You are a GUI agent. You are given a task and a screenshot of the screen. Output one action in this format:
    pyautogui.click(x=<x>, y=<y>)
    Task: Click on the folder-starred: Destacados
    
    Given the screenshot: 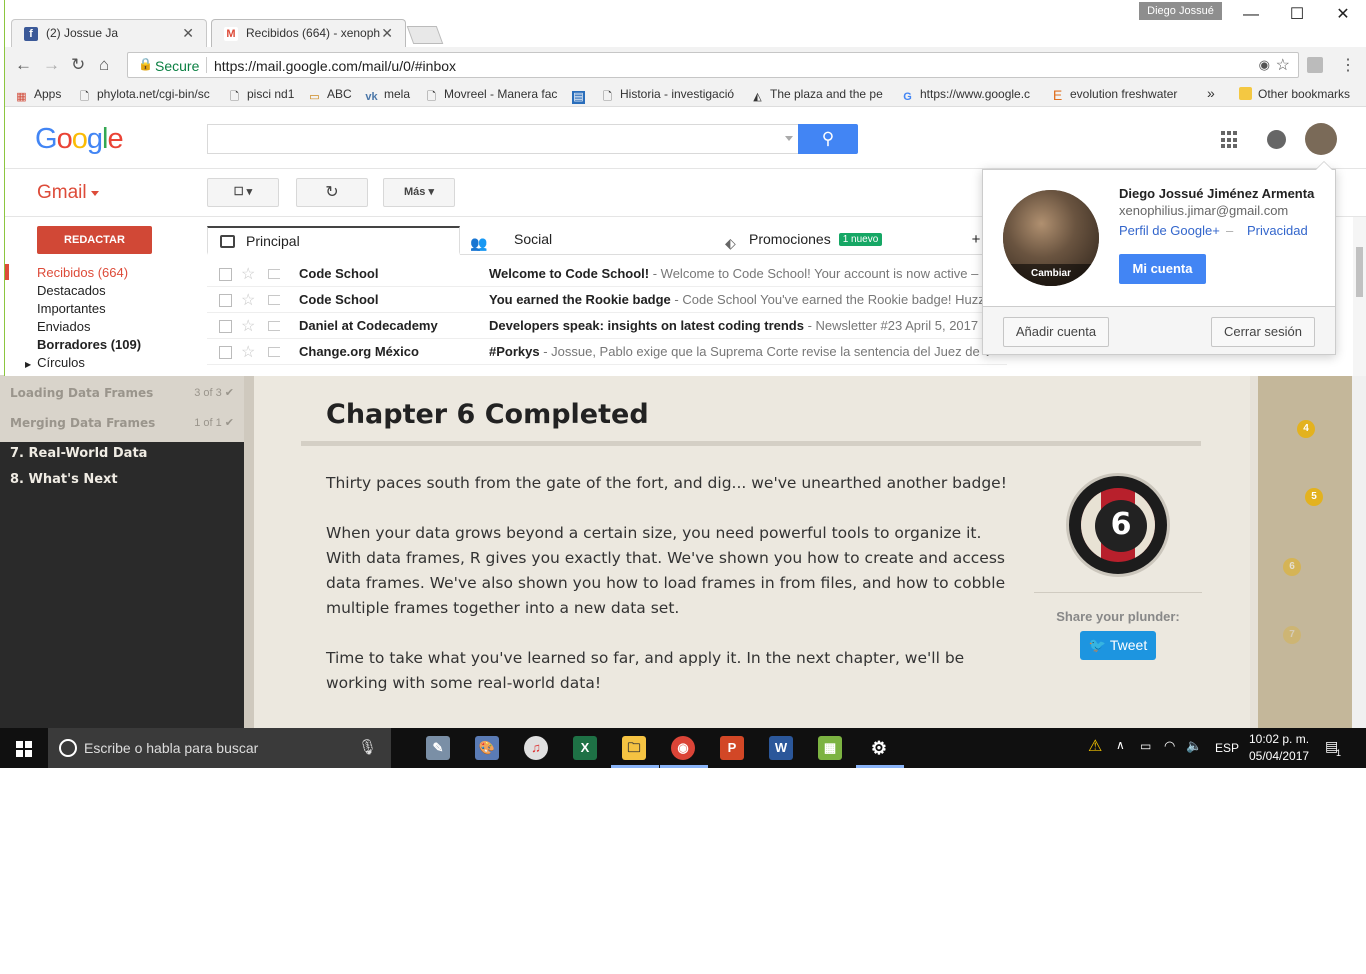 What is the action you would take?
    pyautogui.click(x=71, y=290)
    